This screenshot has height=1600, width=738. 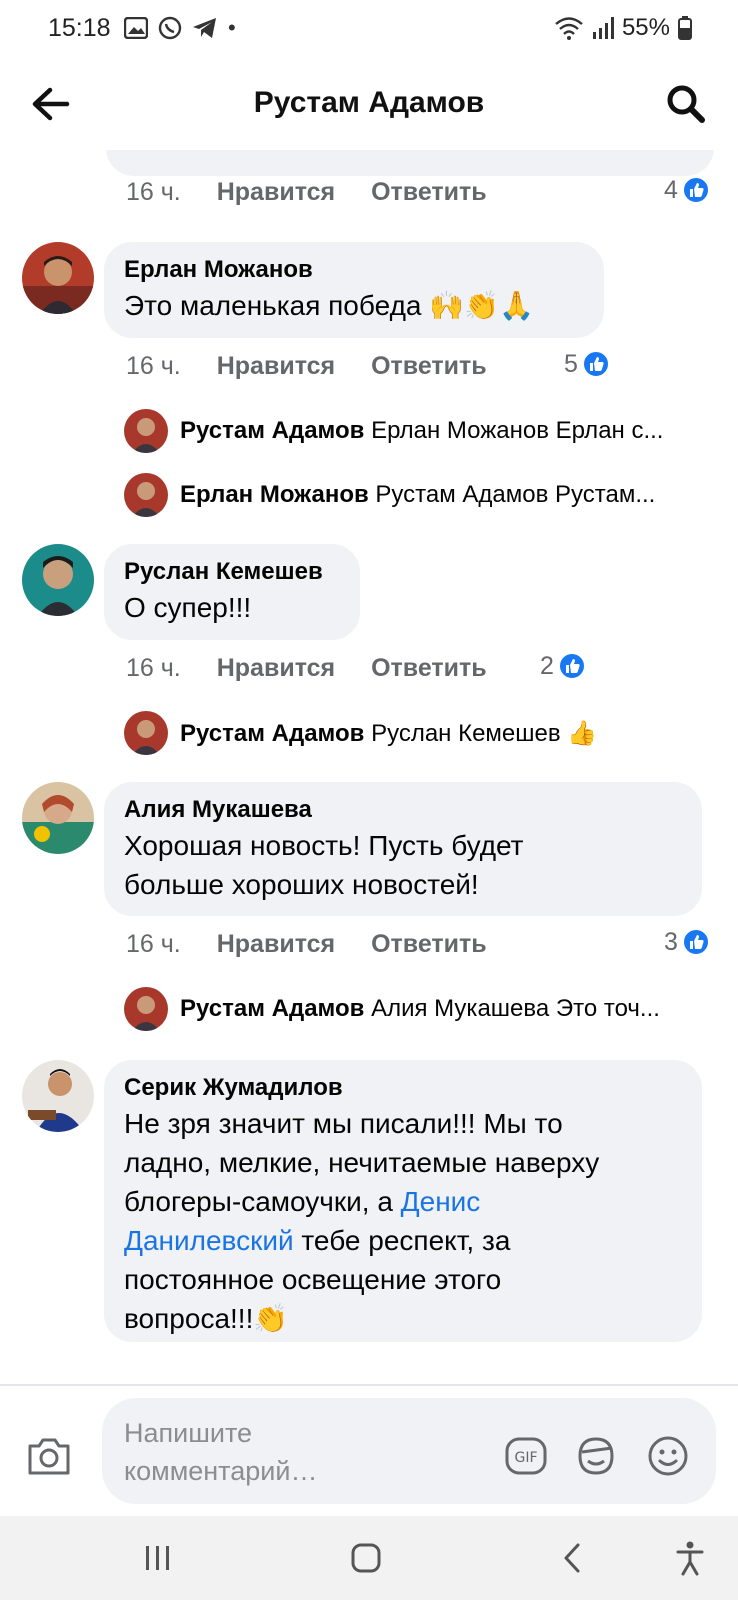 What do you see at coordinates (158, 1558) in the screenshot?
I see `recent-apps-button` at bounding box center [158, 1558].